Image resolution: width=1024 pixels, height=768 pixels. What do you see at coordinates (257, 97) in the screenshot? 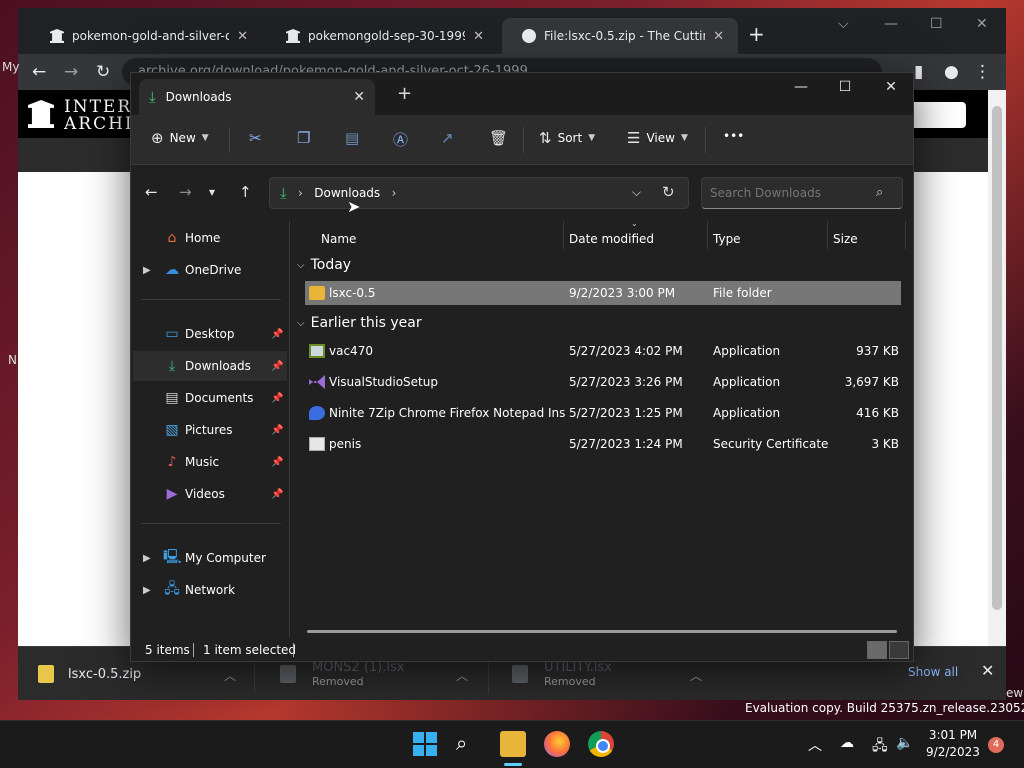
I see `explorer-tab-downloads: ⤓ Downloads ✕` at bounding box center [257, 97].